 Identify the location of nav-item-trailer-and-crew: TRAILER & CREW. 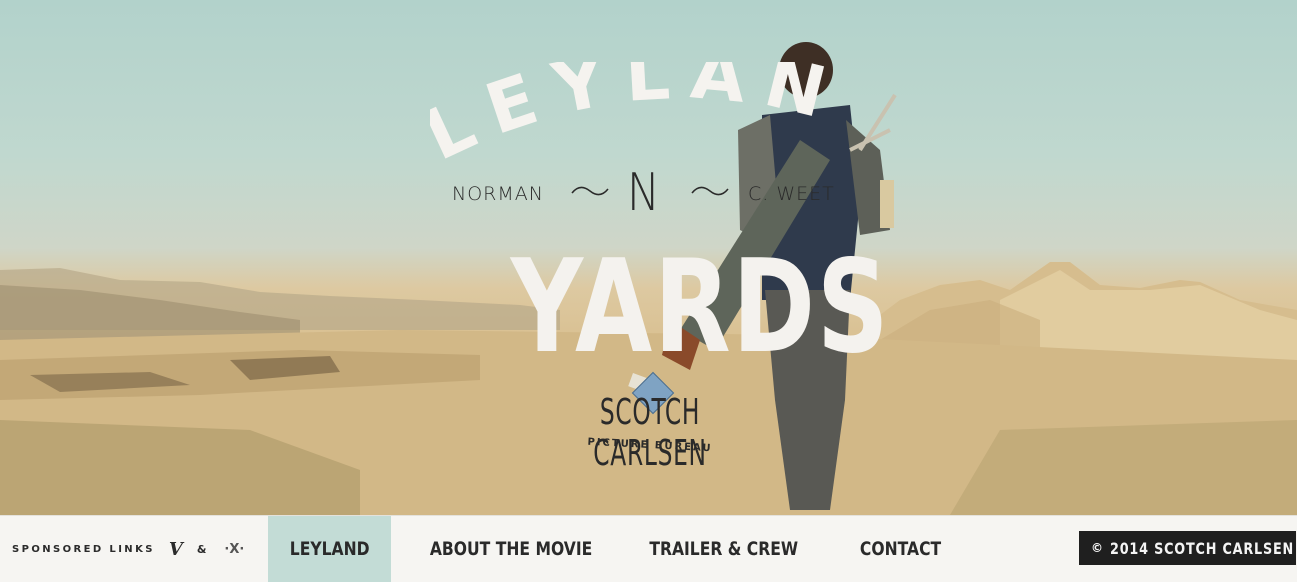
(724, 549).